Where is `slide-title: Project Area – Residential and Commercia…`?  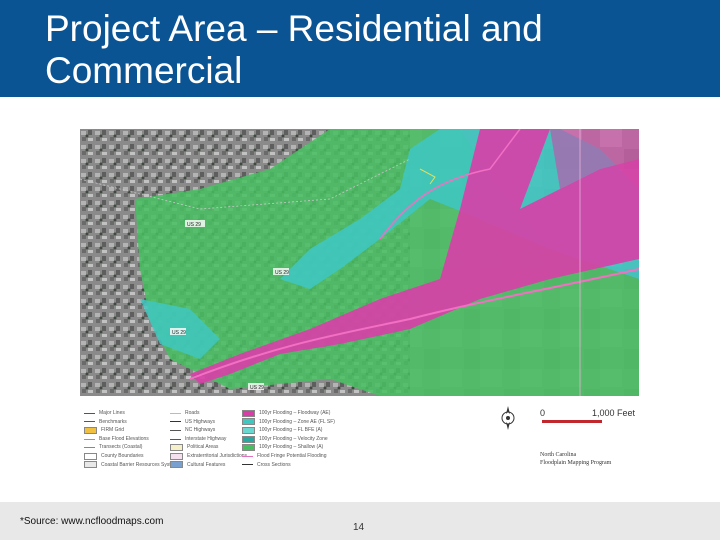 slide-title: Project Area – Residential and Commercia… is located at coordinates (294, 49).